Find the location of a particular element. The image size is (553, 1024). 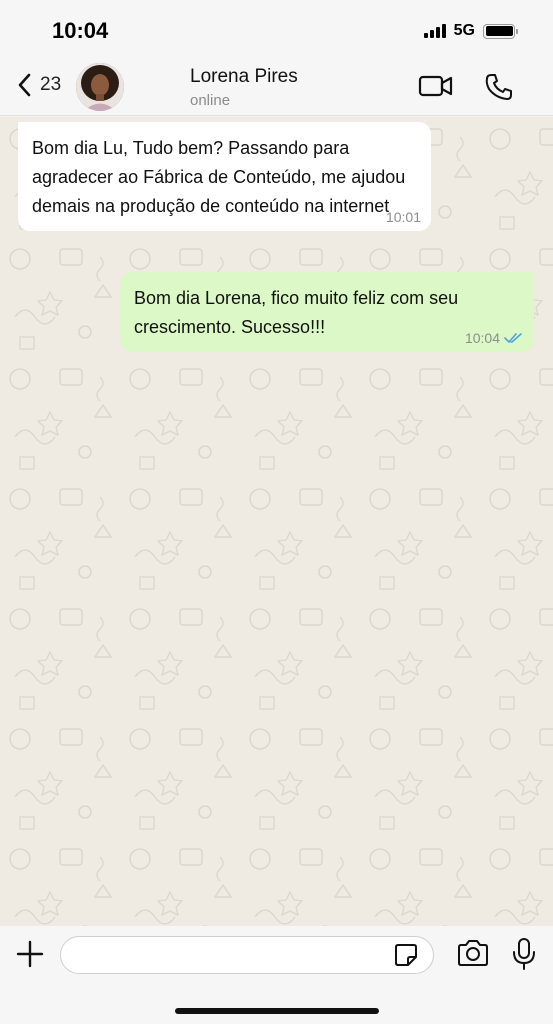

double-check-icon is located at coordinates (513, 338).